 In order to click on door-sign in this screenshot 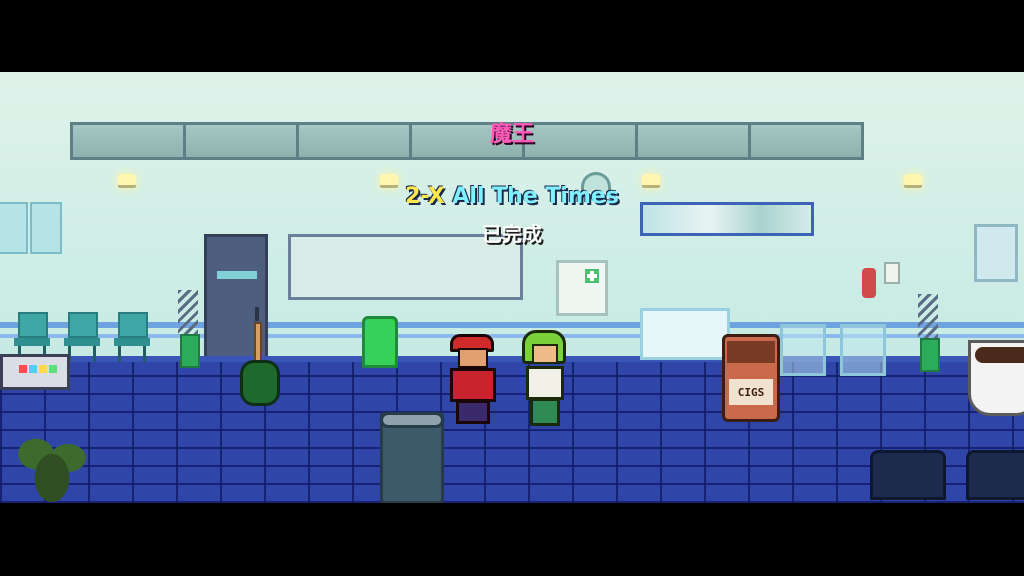, I will do `click(237, 275)`.